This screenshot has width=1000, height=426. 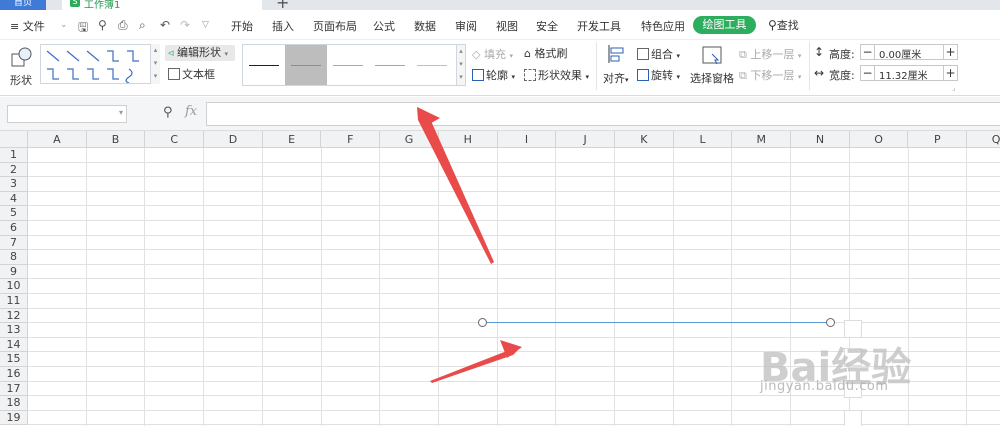 What do you see at coordinates (872, 370) in the screenshot?
I see `baidu-watermark: Bai经验 jingyan.baidu.com` at bounding box center [872, 370].